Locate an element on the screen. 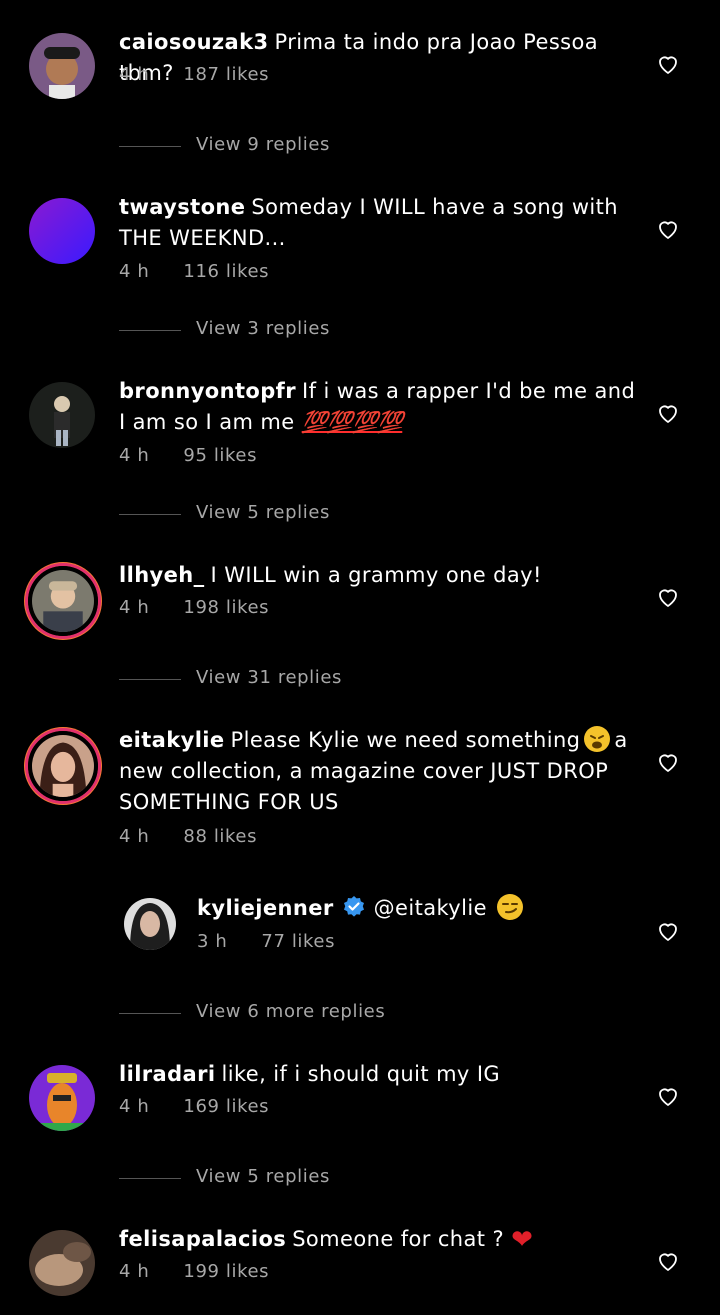  verified-badge-icon is located at coordinates (354, 907).